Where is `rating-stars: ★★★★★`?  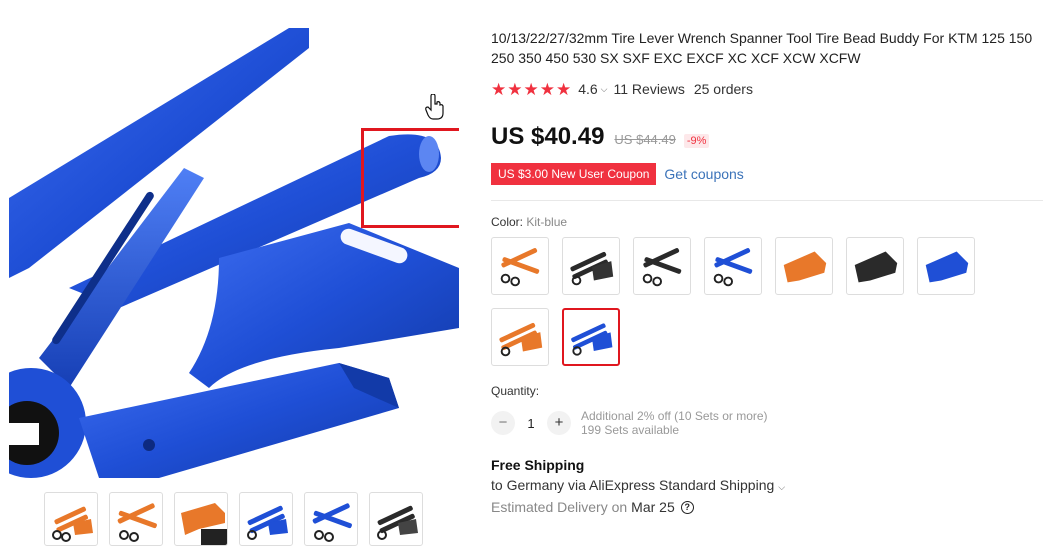 rating-stars: ★★★★★ is located at coordinates (532, 89).